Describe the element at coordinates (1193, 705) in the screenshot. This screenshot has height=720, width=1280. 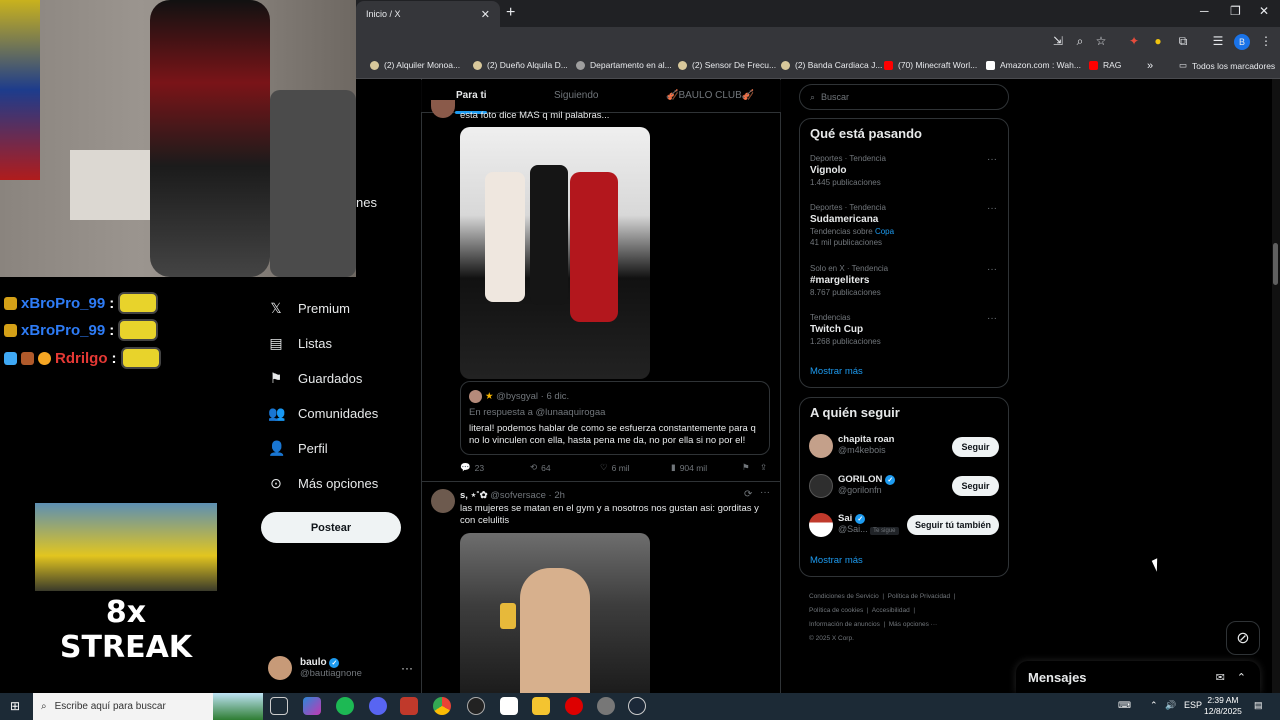
I see `language-indicator: ESP` at that location.